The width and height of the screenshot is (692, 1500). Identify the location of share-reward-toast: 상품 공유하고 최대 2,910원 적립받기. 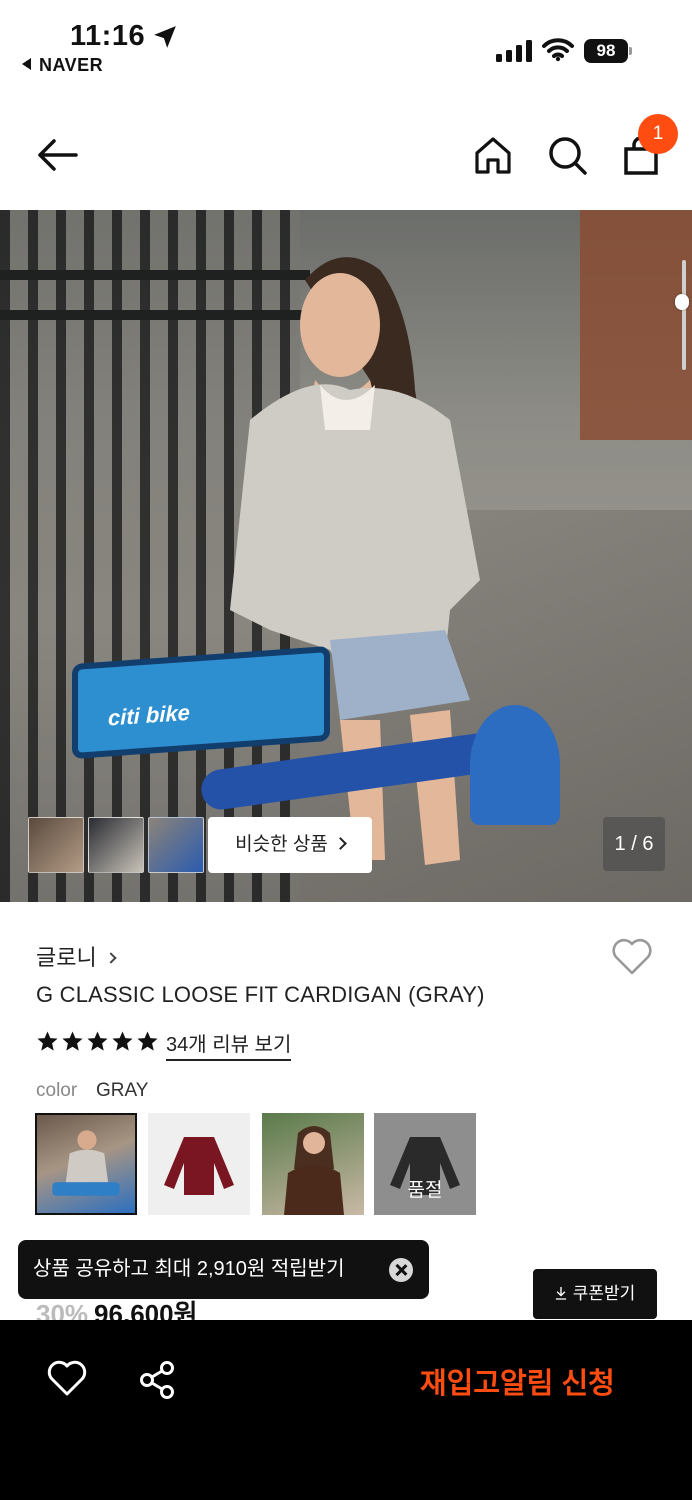
(223, 1269).